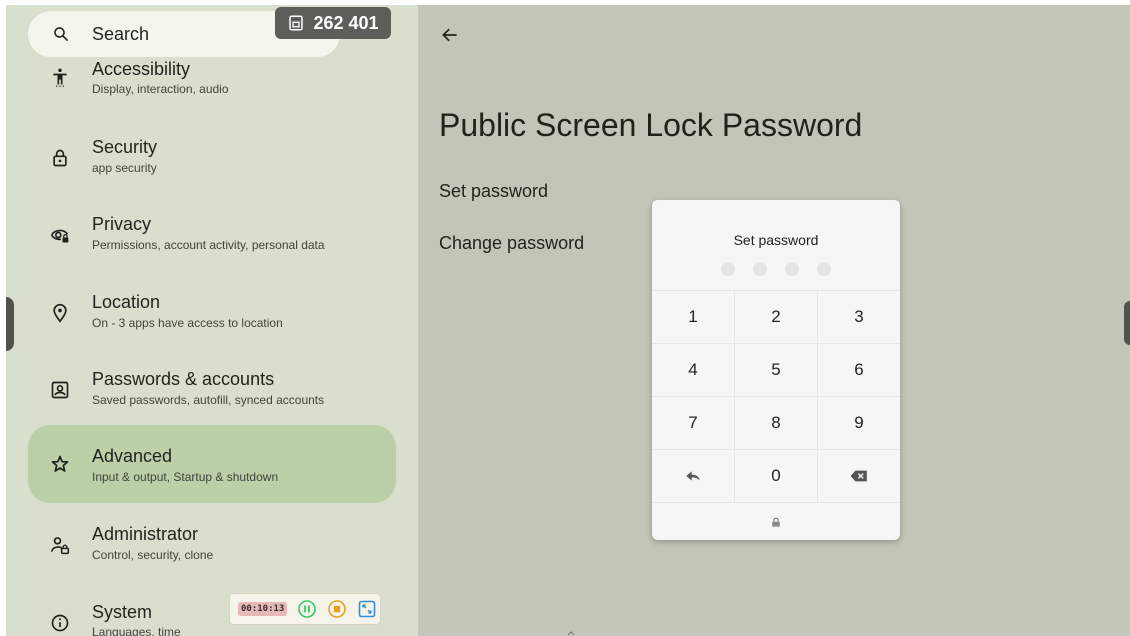  I want to click on key-6: 6, so click(859, 370).